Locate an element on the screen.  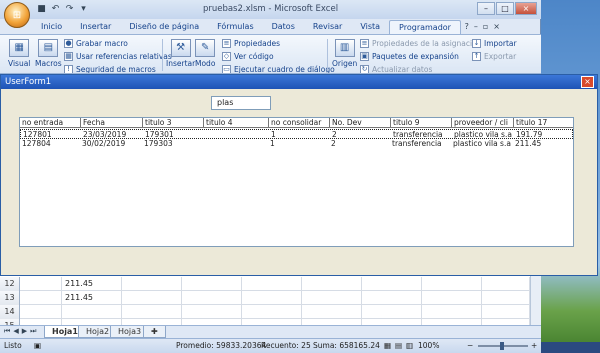
paquetes-expansion-button: ▣ Paquetes de expansión is located at coordinates (409, 56).